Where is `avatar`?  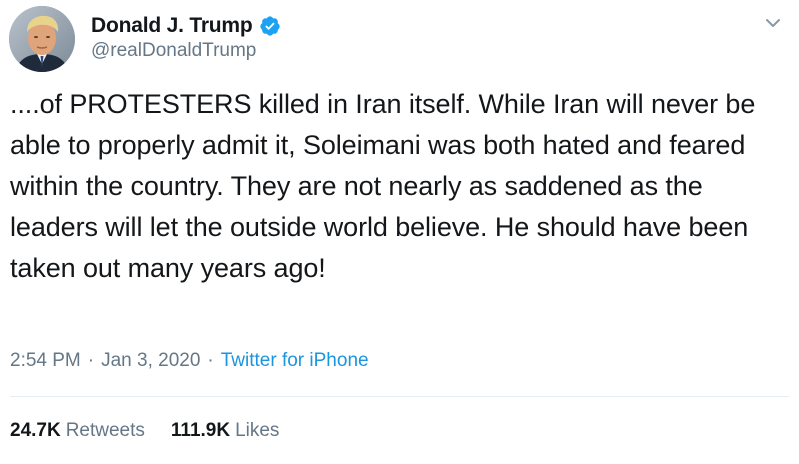 avatar is located at coordinates (42, 39).